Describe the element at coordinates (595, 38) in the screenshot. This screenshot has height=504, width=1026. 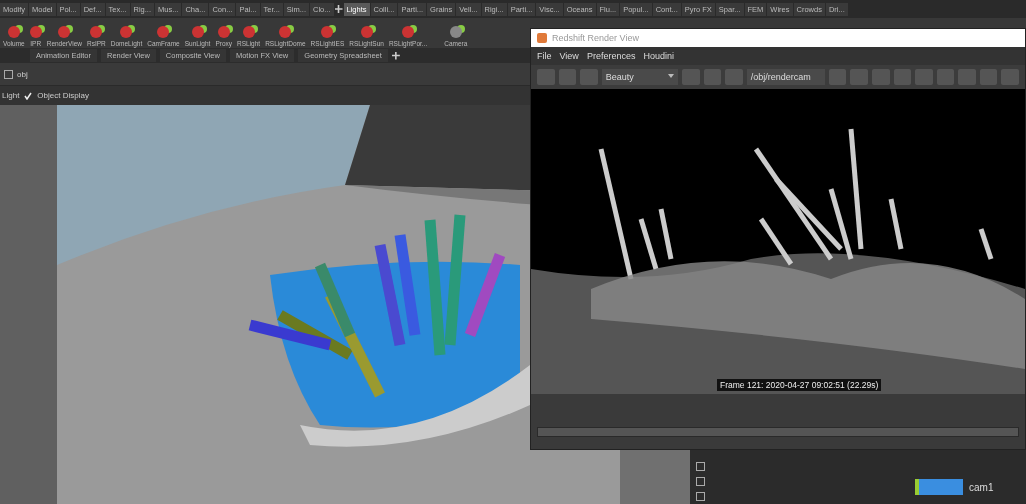
I see `window-title: Redshift Render View` at that location.